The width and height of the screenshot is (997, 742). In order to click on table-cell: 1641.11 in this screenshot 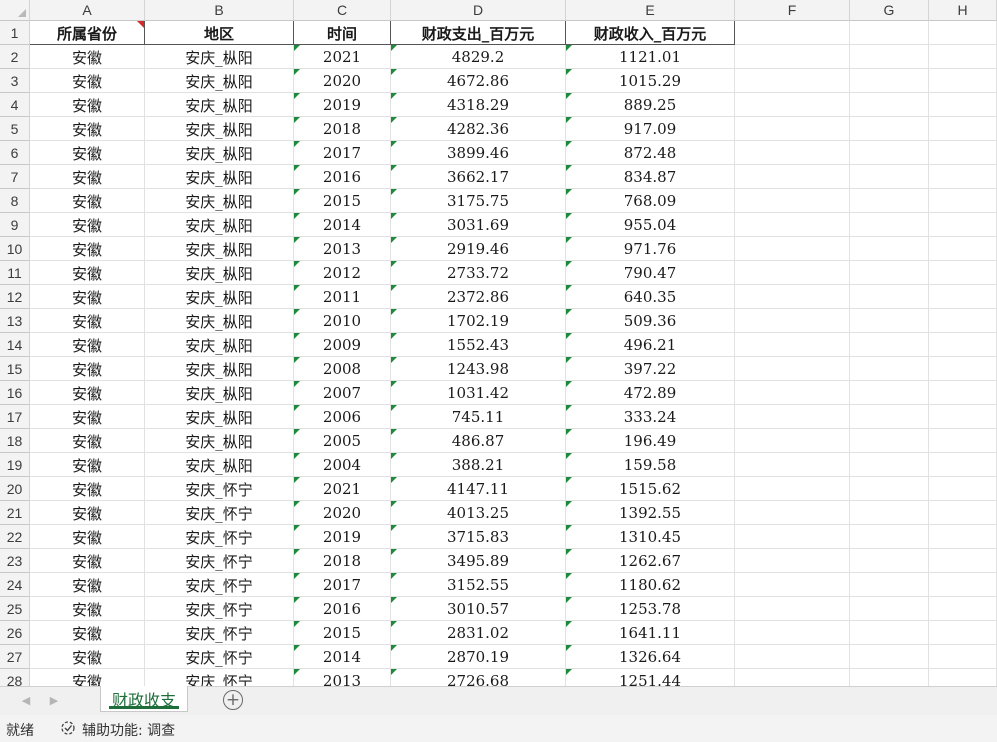, I will do `click(650, 633)`.